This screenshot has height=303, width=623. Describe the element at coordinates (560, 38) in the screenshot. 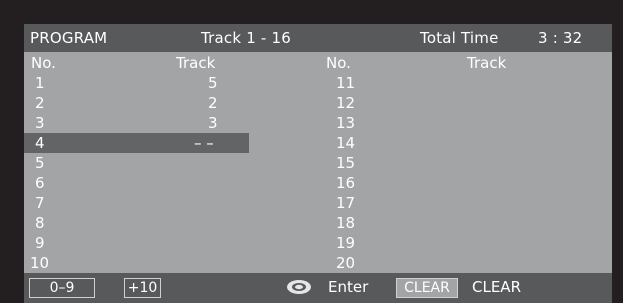

I see `total-time-value: 3 : 32` at that location.